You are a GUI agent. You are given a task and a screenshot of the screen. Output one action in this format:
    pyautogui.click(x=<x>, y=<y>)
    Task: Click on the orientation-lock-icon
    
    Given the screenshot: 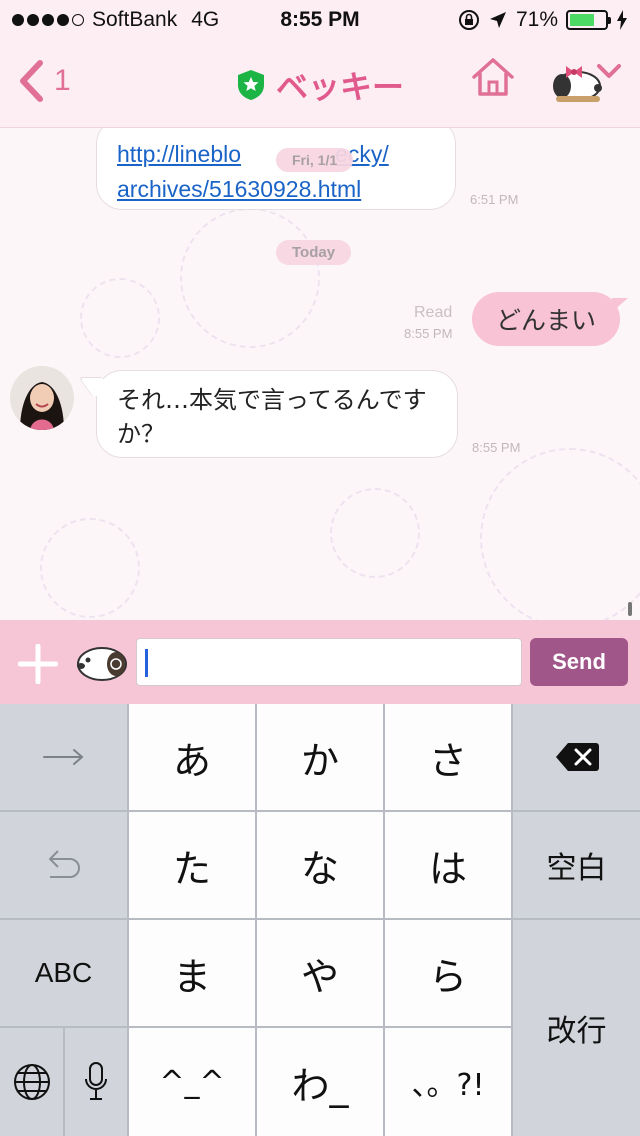 What is the action you would take?
    pyautogui.click(x=468, y=20)
    